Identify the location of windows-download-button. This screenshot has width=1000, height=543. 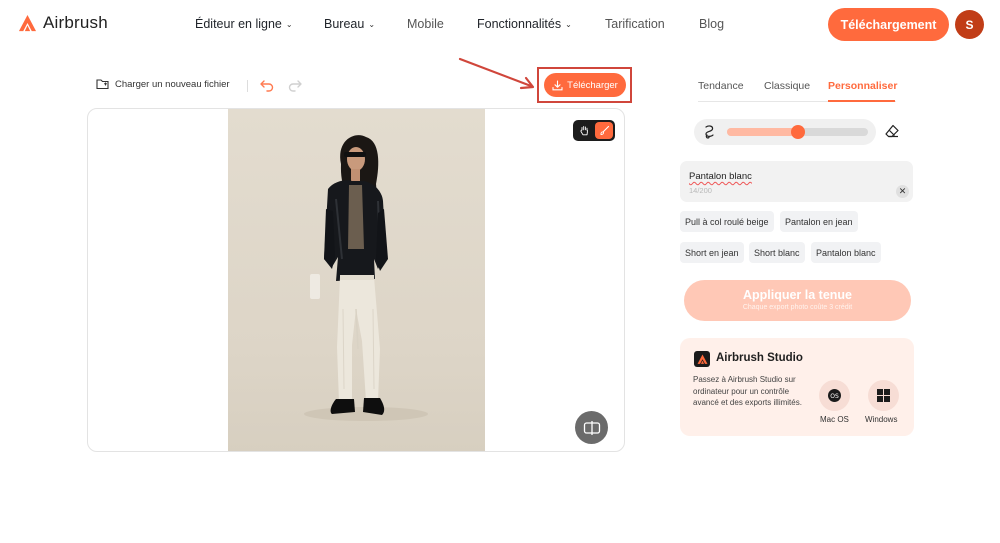
(883, 395).